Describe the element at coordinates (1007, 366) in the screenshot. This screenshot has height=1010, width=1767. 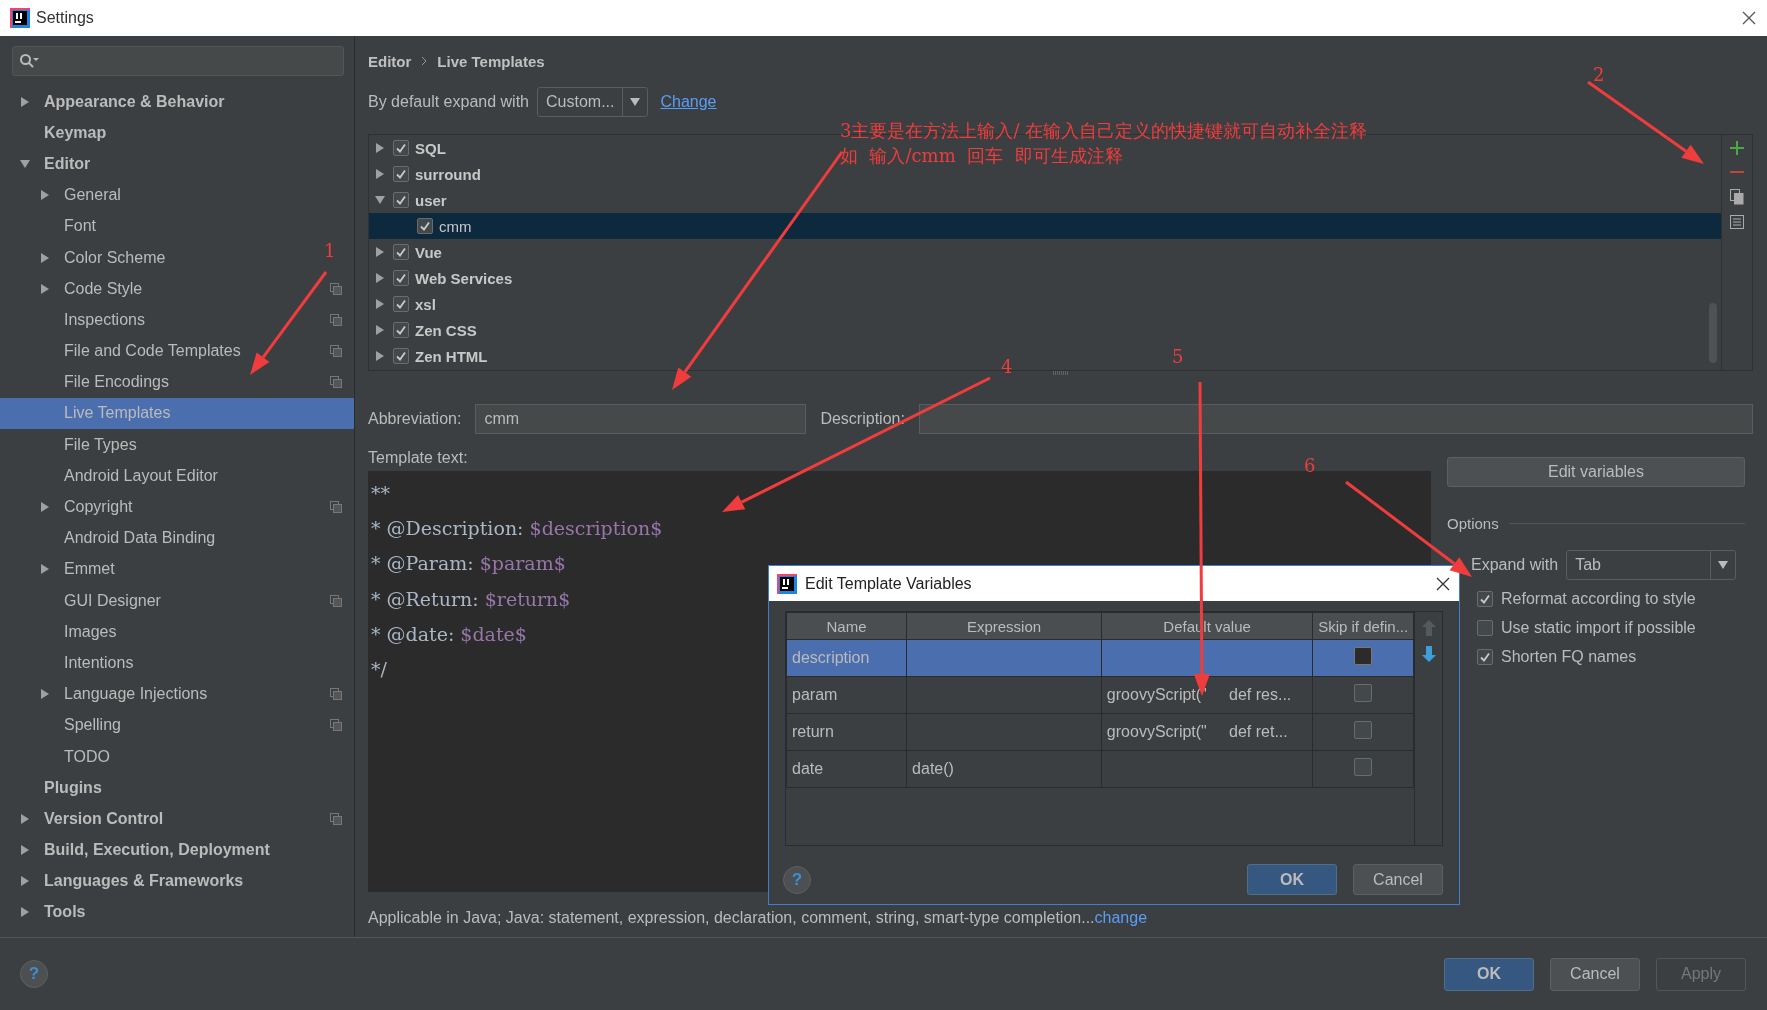
I see `annotation-text: 4` at that location.